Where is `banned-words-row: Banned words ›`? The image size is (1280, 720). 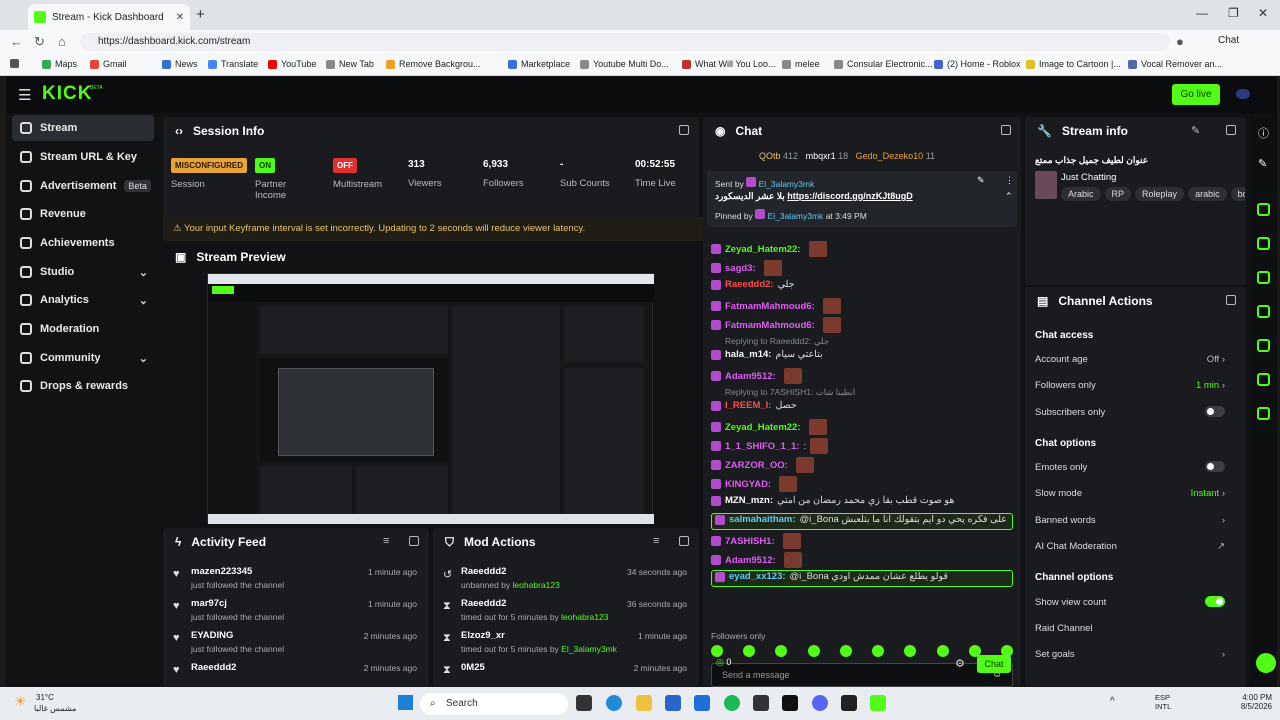 banned-words-row: Banned words › is located at coordinates (1130, 520).